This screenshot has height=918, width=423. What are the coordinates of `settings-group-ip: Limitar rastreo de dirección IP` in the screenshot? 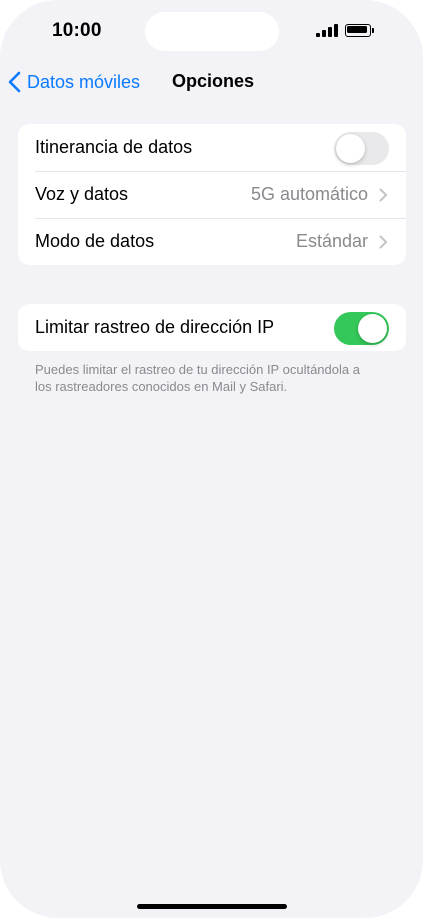 It's located at (212, 327).